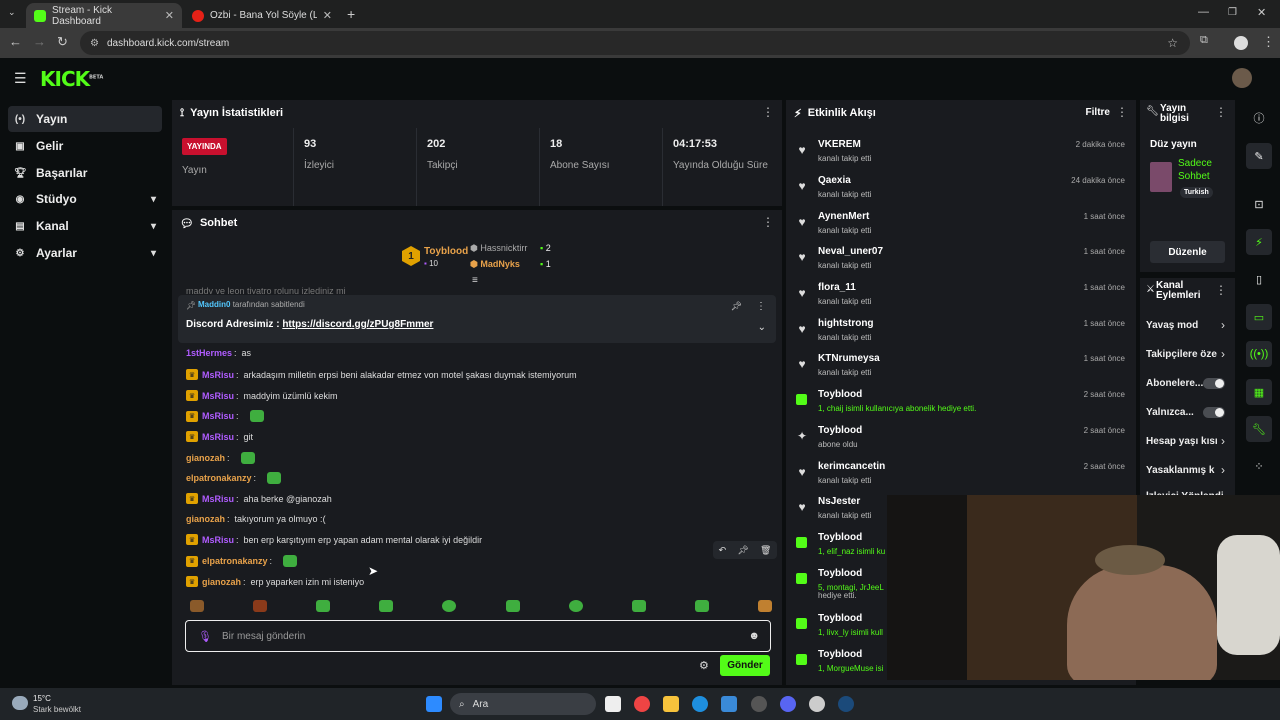 This screenshot has width=1280, height=720. I want to click on file-explorer-icon, so click(671, 704).